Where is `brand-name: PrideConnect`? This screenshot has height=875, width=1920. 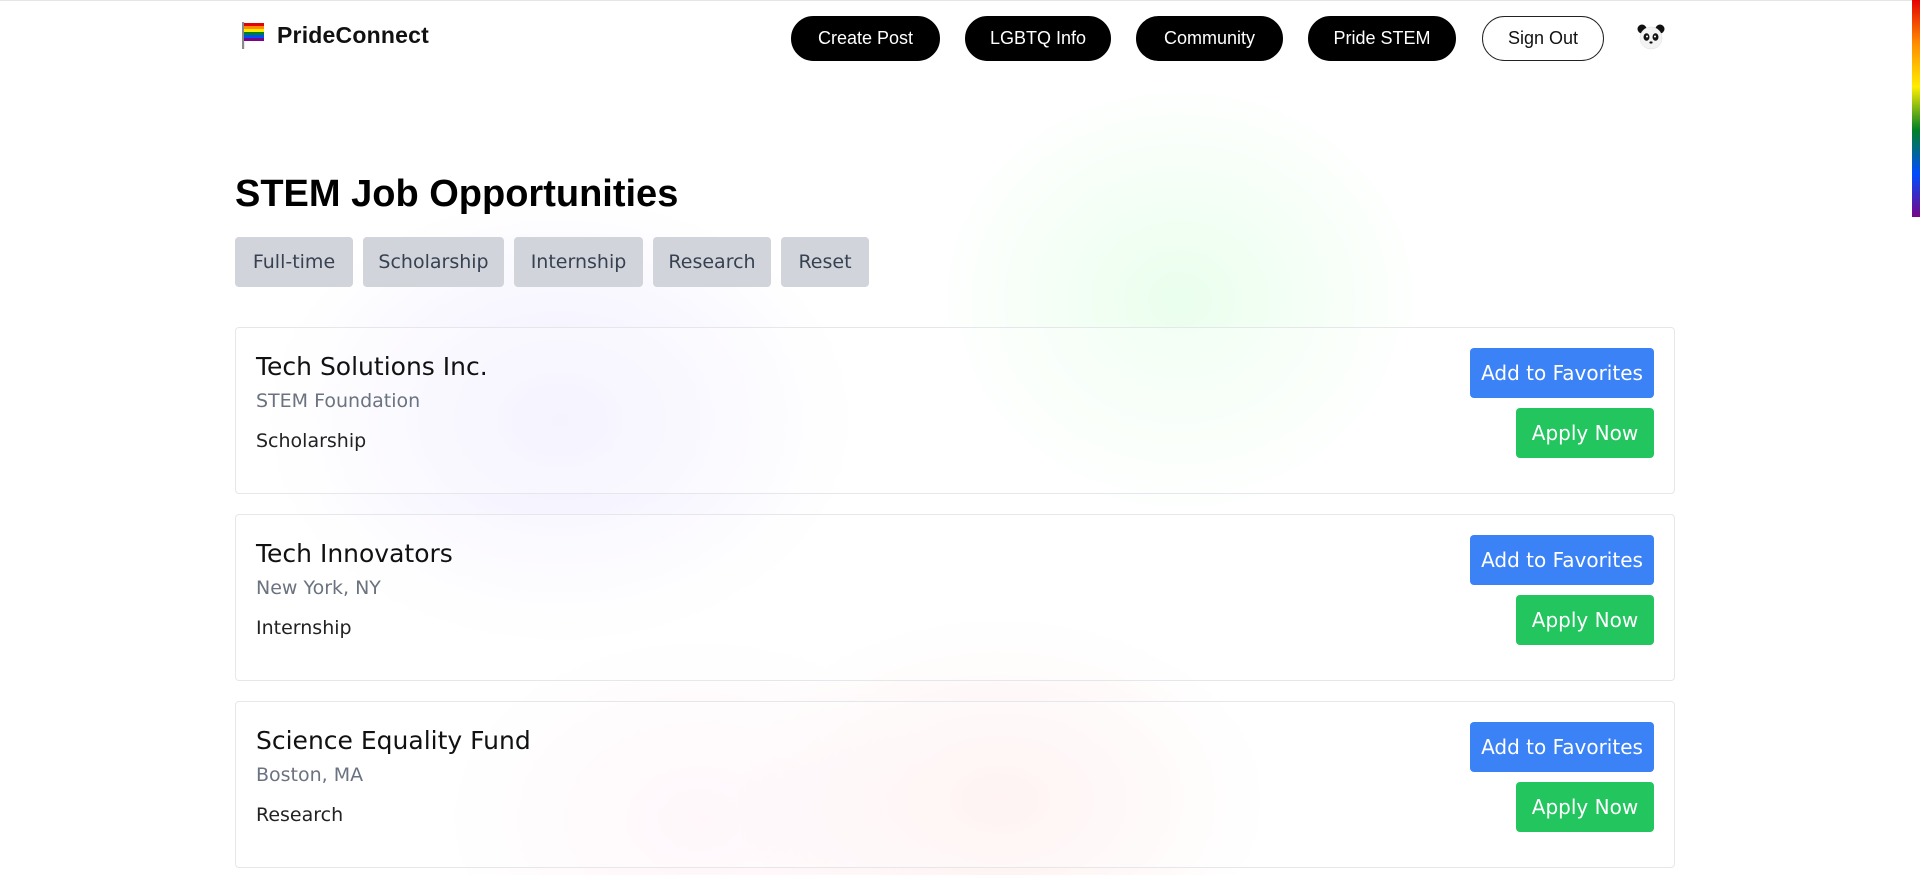
brand-name: PrideConnect is located at coordinates (353, 34).